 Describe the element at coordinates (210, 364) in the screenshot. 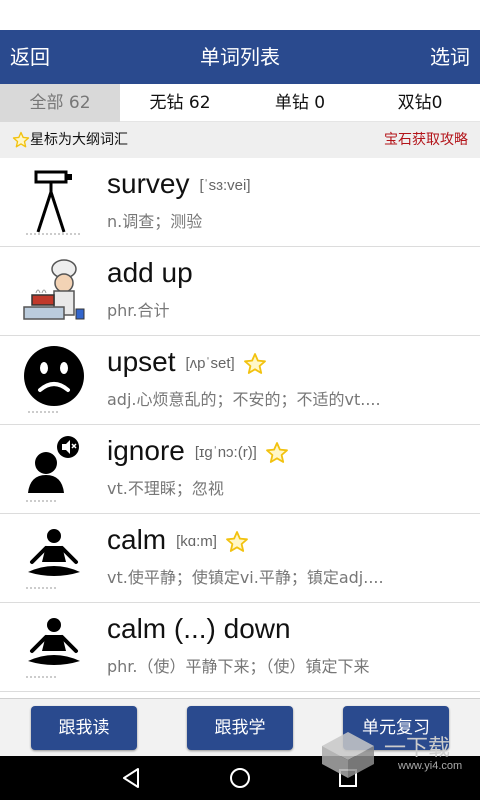

I see `phonetic-text: [ʌpˈset]` at that location.